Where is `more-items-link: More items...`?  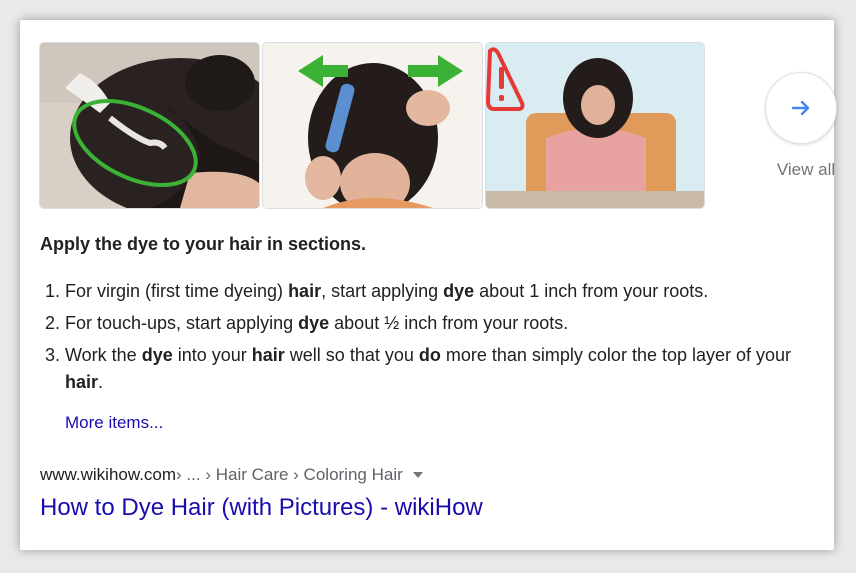
more-items-link: More items... is located at coordinates (114, 423).